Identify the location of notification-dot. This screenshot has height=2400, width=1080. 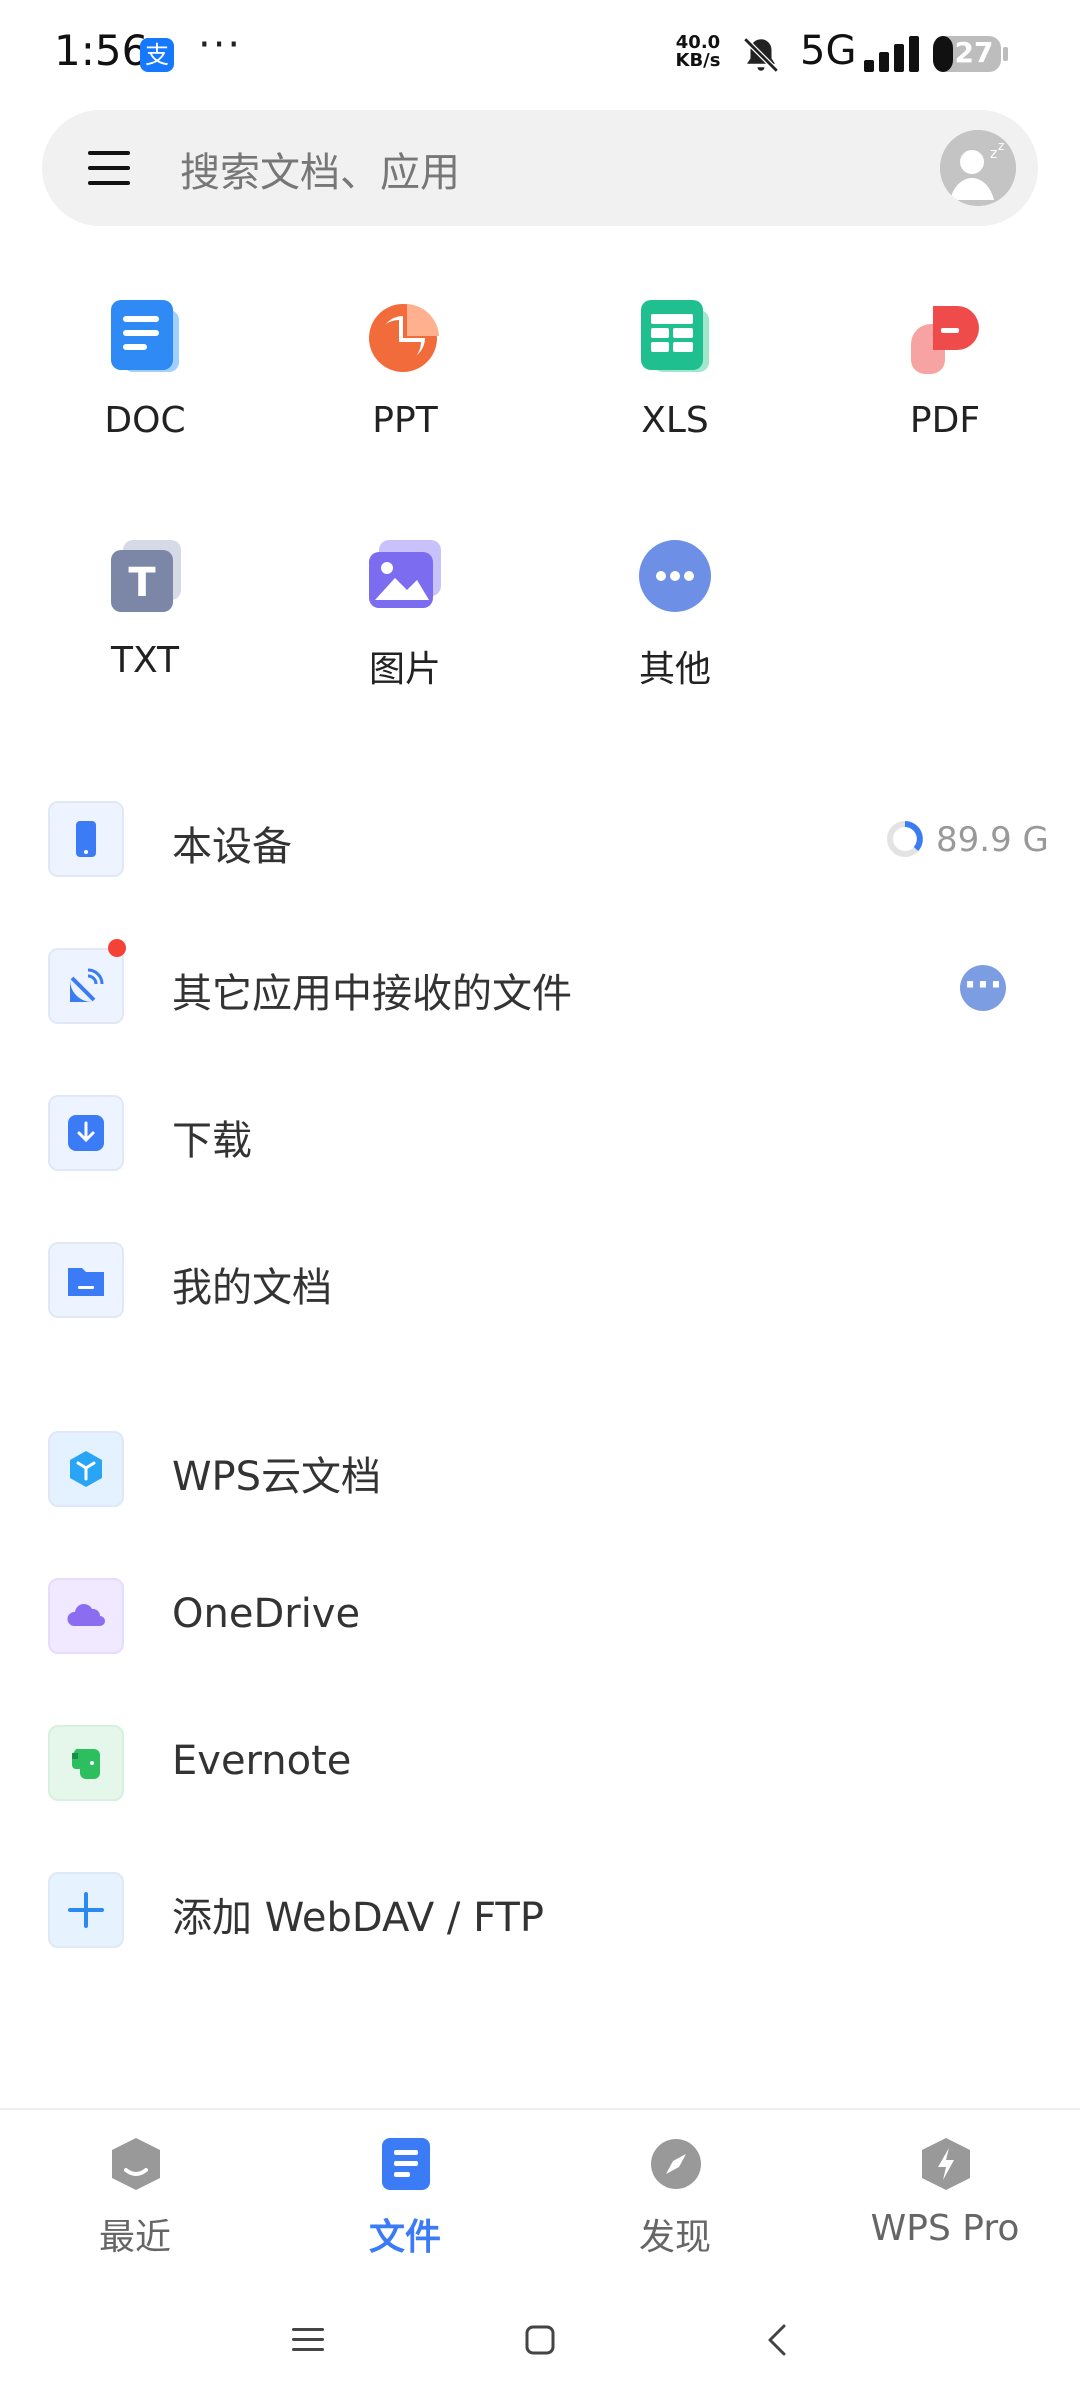
(117, 948).